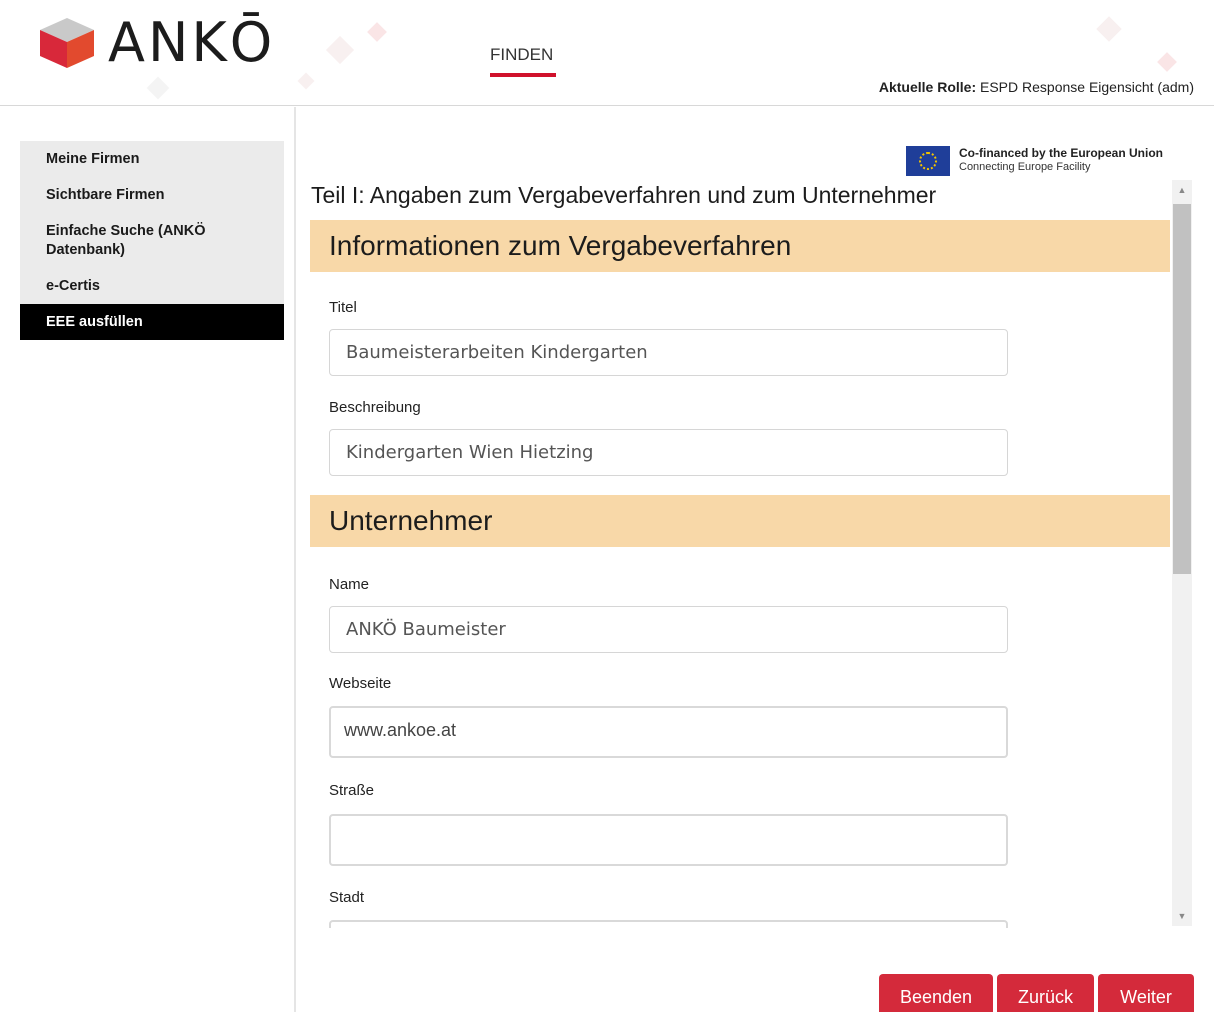 Image resolution: width=1214 pixels, height=1012 pixels. I want to click on sidebar-item-e-certis: e-Certis, so click(152, 286).